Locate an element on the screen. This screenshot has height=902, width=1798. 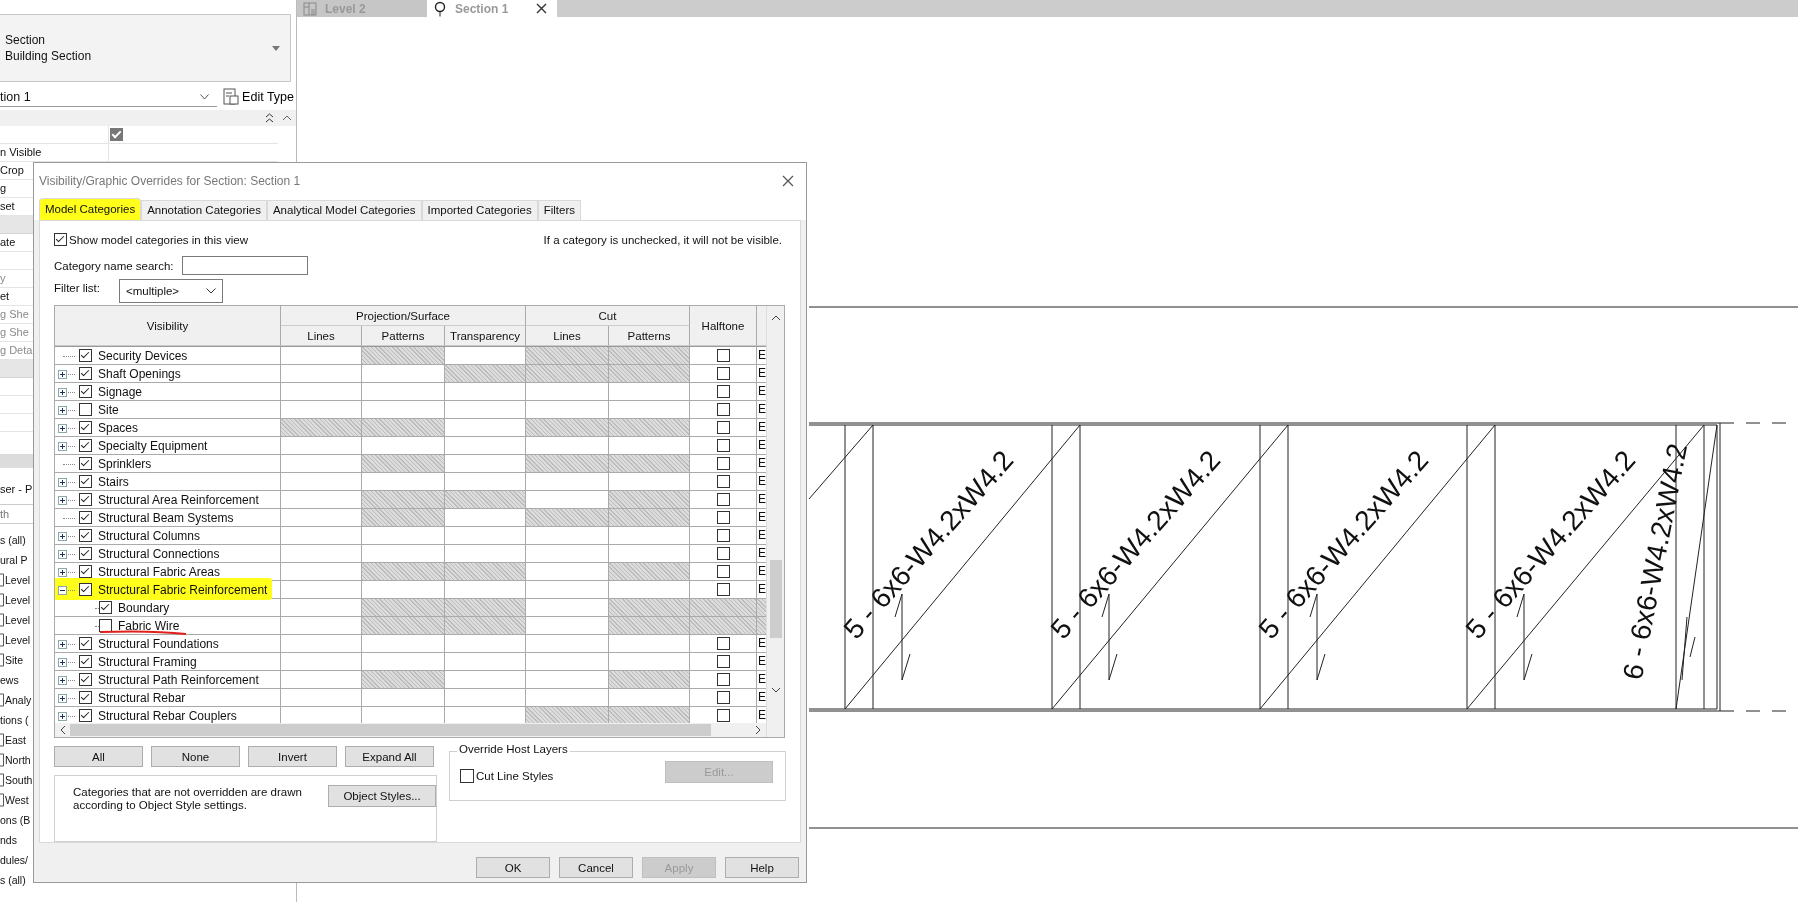
tab: Model Categories is located at coordinates (90, 209).